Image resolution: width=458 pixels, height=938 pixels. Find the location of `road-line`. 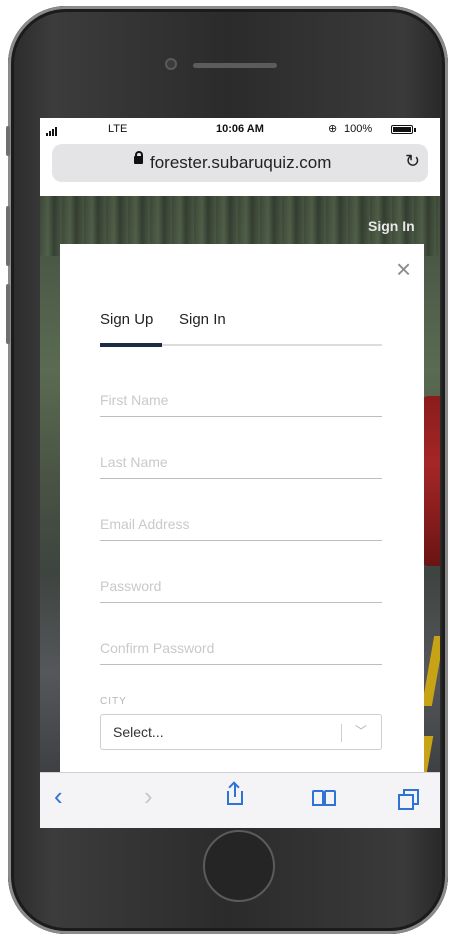

road-line is located at coordinates (430, 671).